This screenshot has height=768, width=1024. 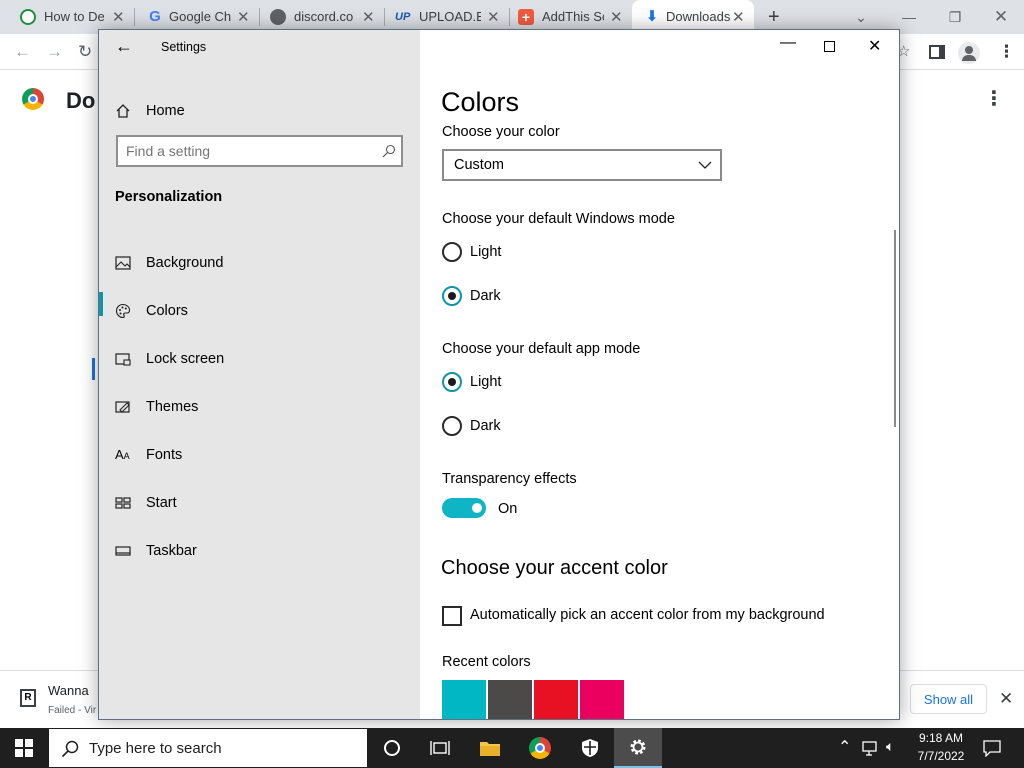 What do you see at coordinates (501, 132) in the screenshot?
I see `choose-color-label: Choose your color` at bounding box center [501, 132].